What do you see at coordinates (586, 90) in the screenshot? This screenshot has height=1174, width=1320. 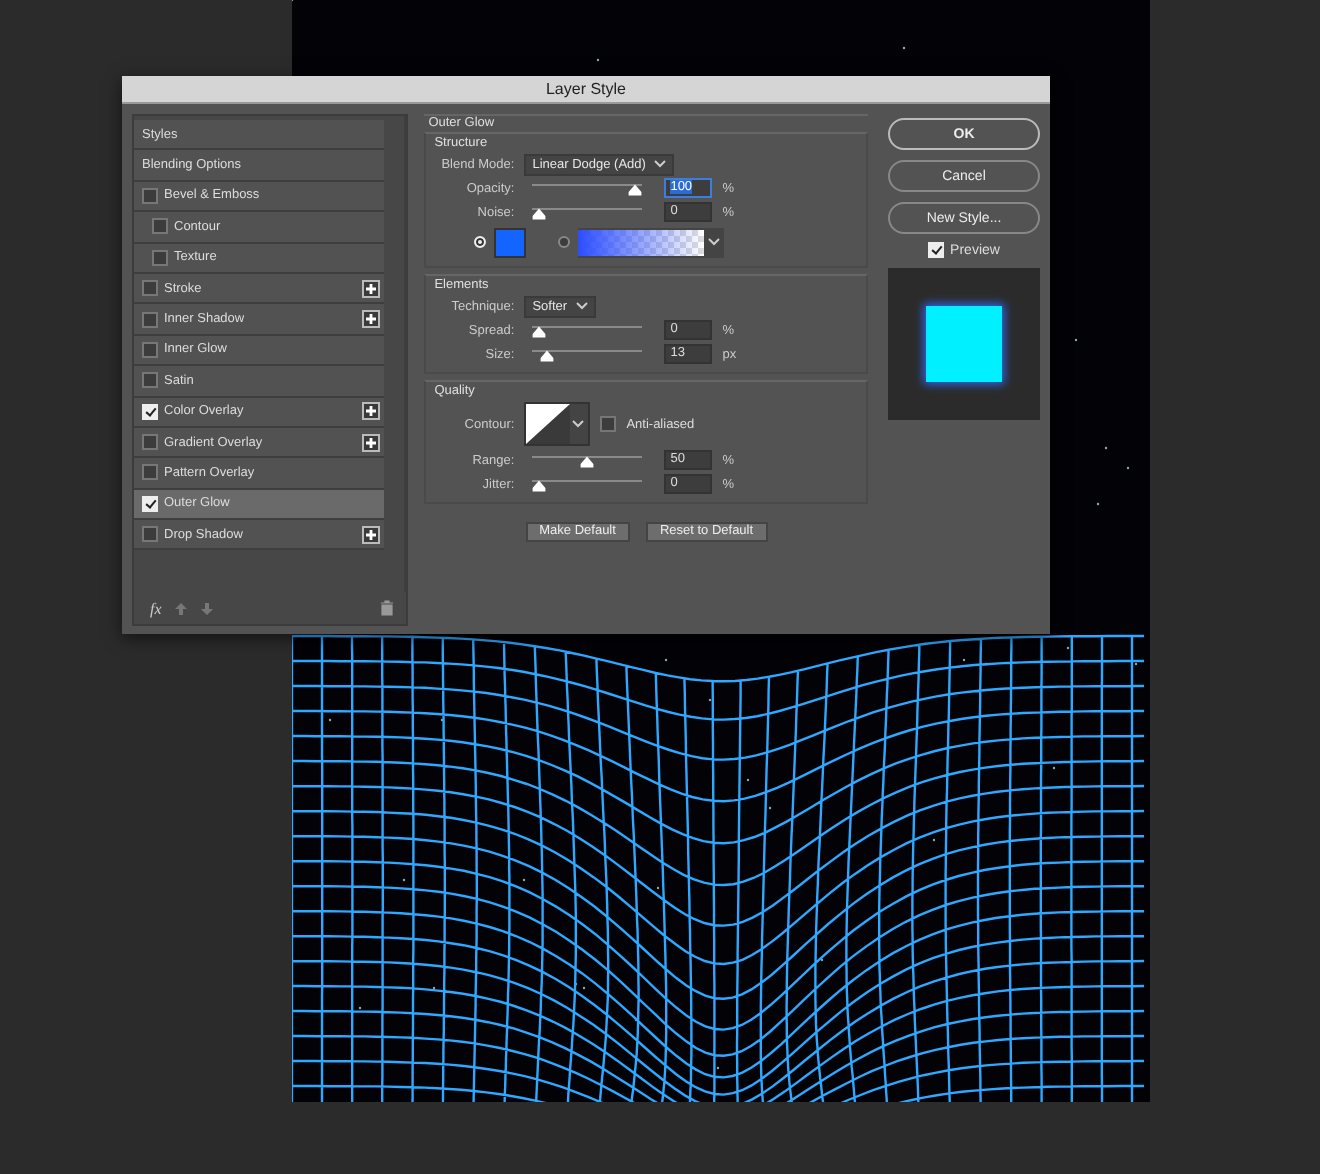 I see `window-title: Layer Style` at bounding box center [586, 90].